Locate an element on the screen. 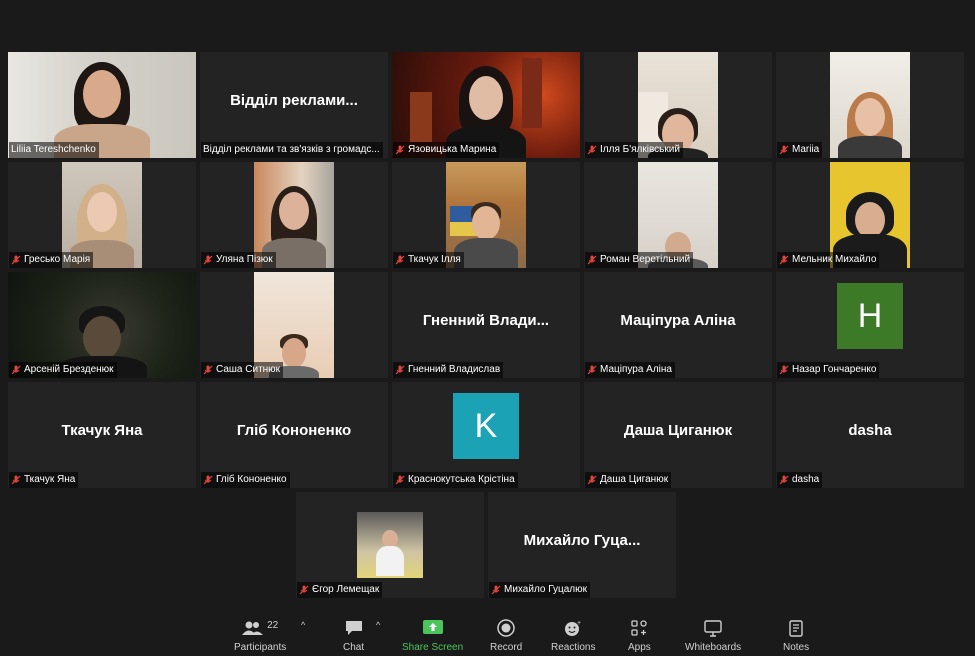  whiteboards-button: Whiteboards is located at coordinates (713, 635).